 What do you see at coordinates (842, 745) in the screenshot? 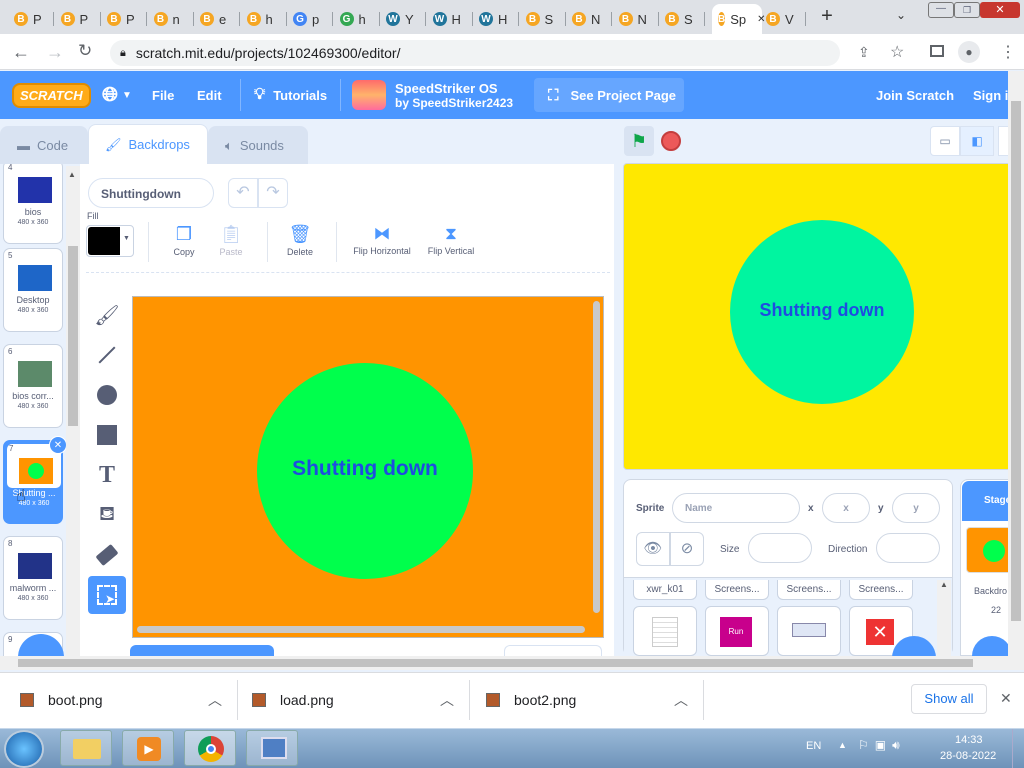
I see `show-hidden-icons: ▲` at bounding box center [842, 745].